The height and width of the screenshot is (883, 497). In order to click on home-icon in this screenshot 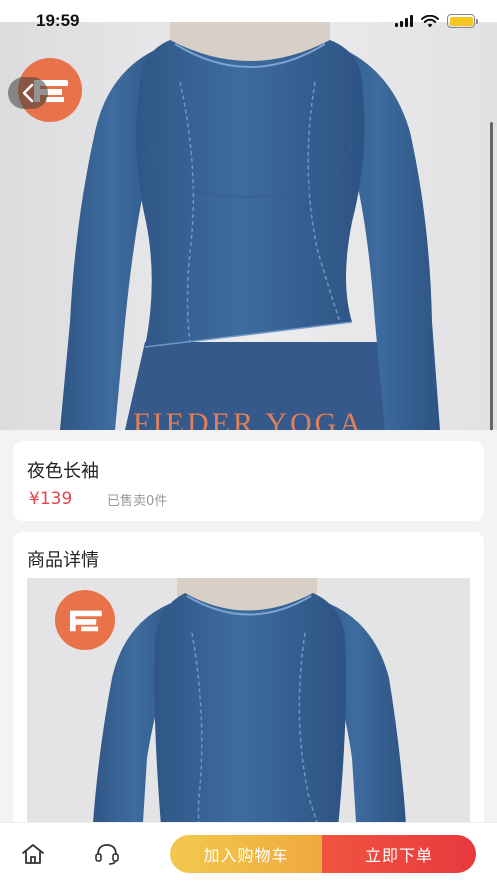, I will do `click(33, 854)`.